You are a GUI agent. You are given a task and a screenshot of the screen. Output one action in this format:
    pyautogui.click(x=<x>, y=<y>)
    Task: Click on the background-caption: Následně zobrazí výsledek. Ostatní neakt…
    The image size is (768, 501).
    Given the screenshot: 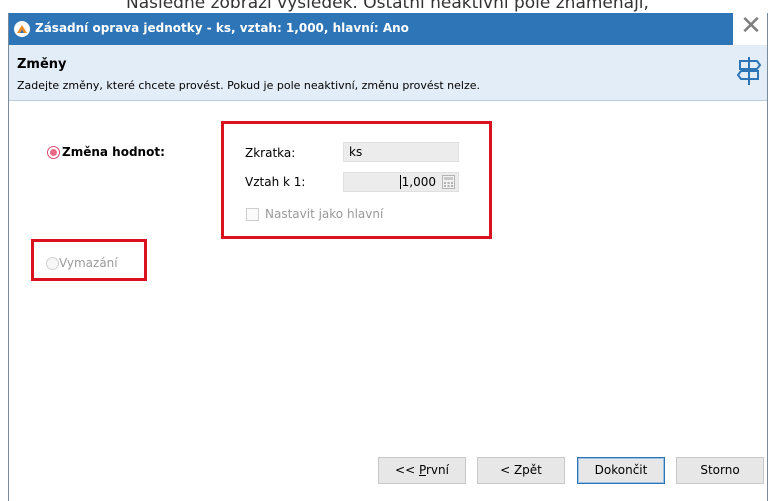 What is the action you would take?
    pyautogui.click(x=387, y=6)
    